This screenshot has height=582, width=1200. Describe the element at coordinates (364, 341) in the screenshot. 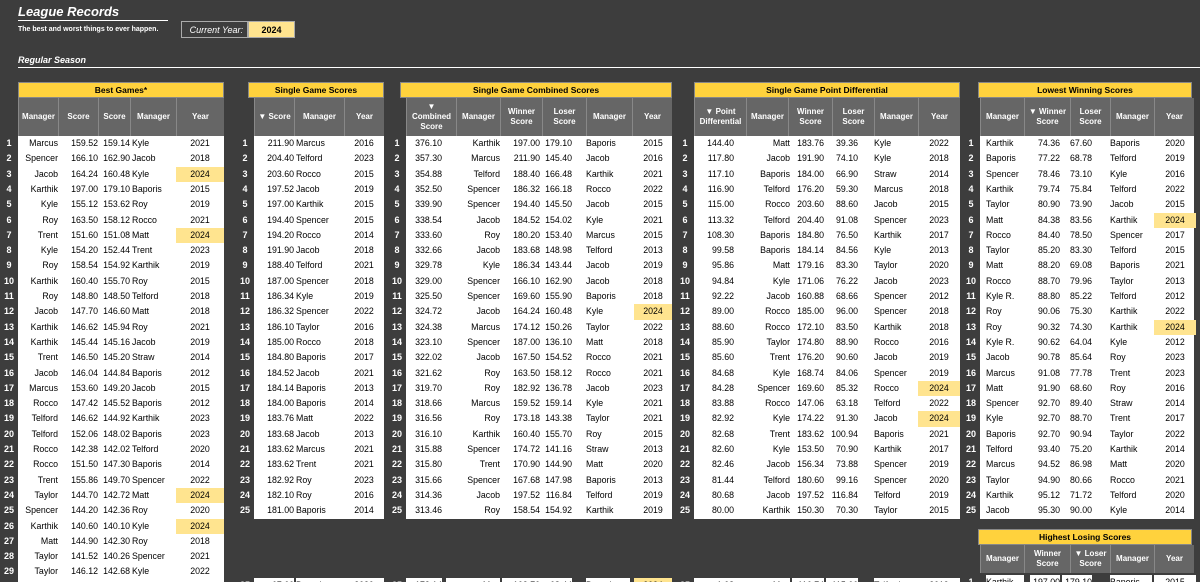

I see `single-game-cell: 2018` at that location.